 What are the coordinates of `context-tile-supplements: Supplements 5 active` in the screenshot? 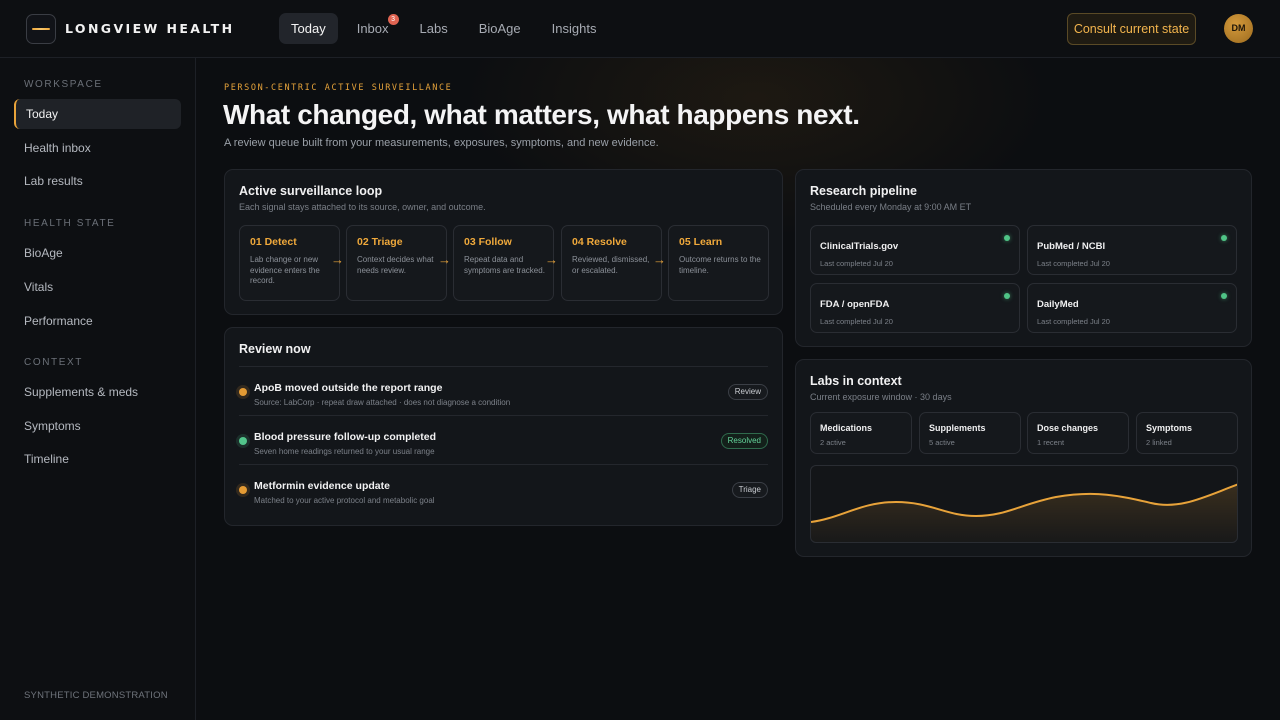 It's located at (970, 433).